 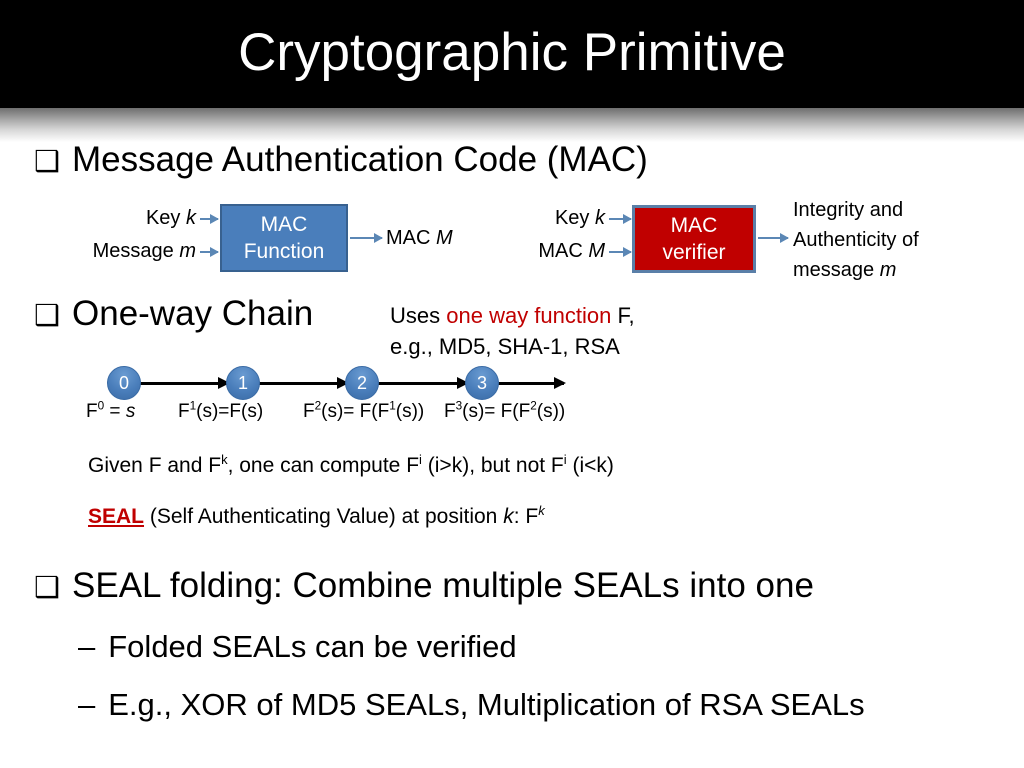 I want to click on chain-label-3-fn: F, so click(x=450, y=411).